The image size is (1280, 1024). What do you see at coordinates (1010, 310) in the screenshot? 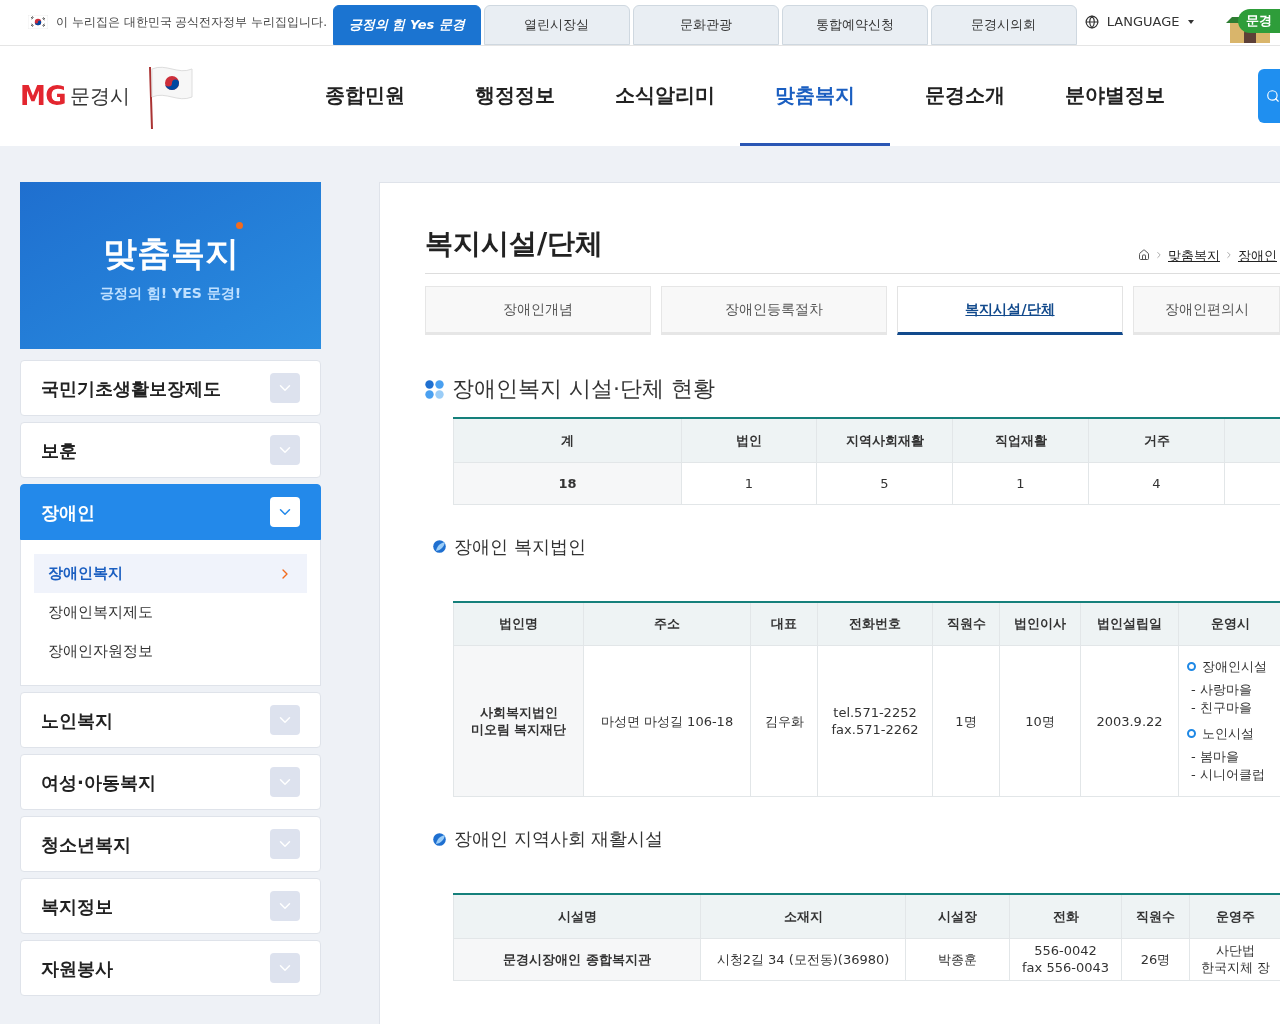
I see `content-tab: 복지시설/단체` at bounding box center [1010, 310].